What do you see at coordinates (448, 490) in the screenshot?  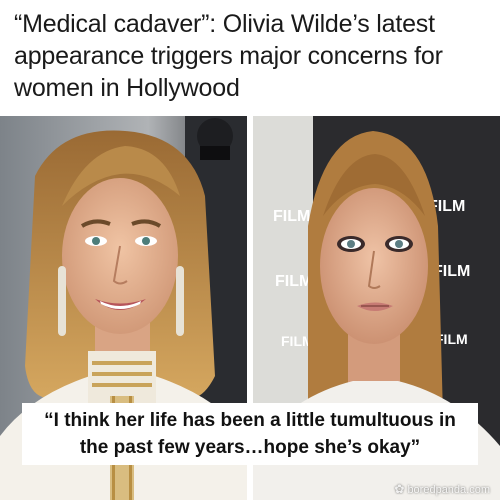 I see `watermark-text: boredpanda.com` at bounding box center [448, 490].